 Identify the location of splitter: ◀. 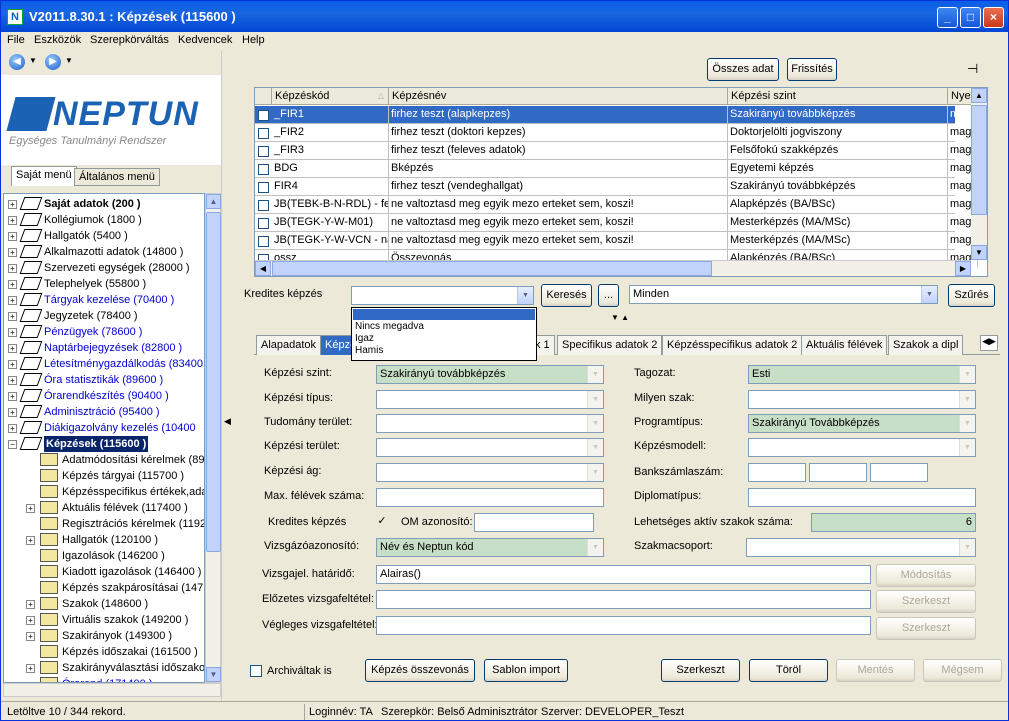
(227, 376).